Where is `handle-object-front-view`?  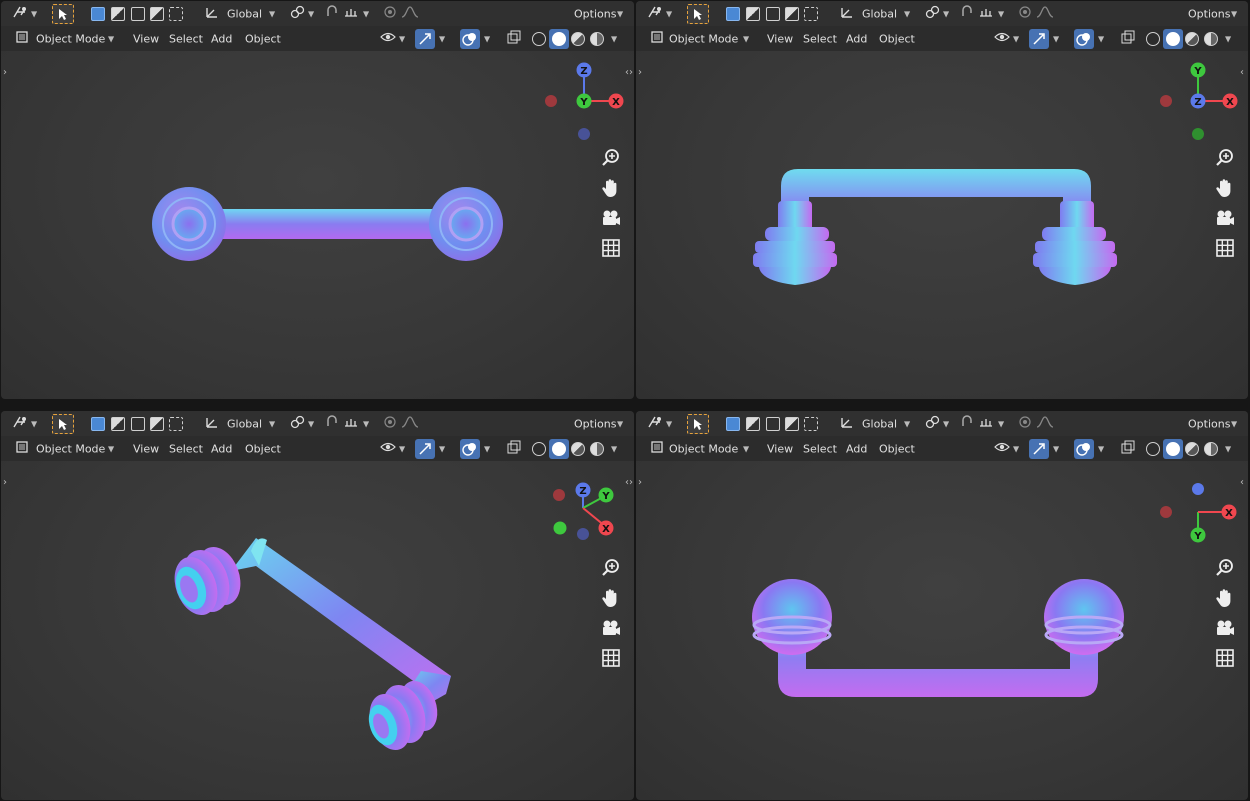
handle-object-front-view is located at coordinates (936, 226).